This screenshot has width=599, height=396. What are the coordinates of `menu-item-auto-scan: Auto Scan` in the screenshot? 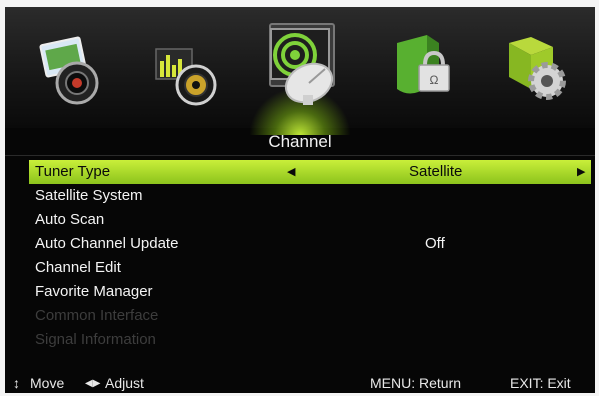 It's located at (300, 220).